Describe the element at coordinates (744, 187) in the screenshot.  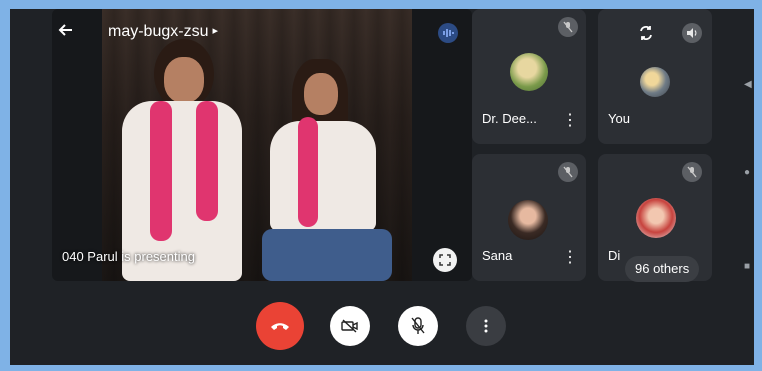
I see `system-navigation-bar: ◀ ● ■` at that location.